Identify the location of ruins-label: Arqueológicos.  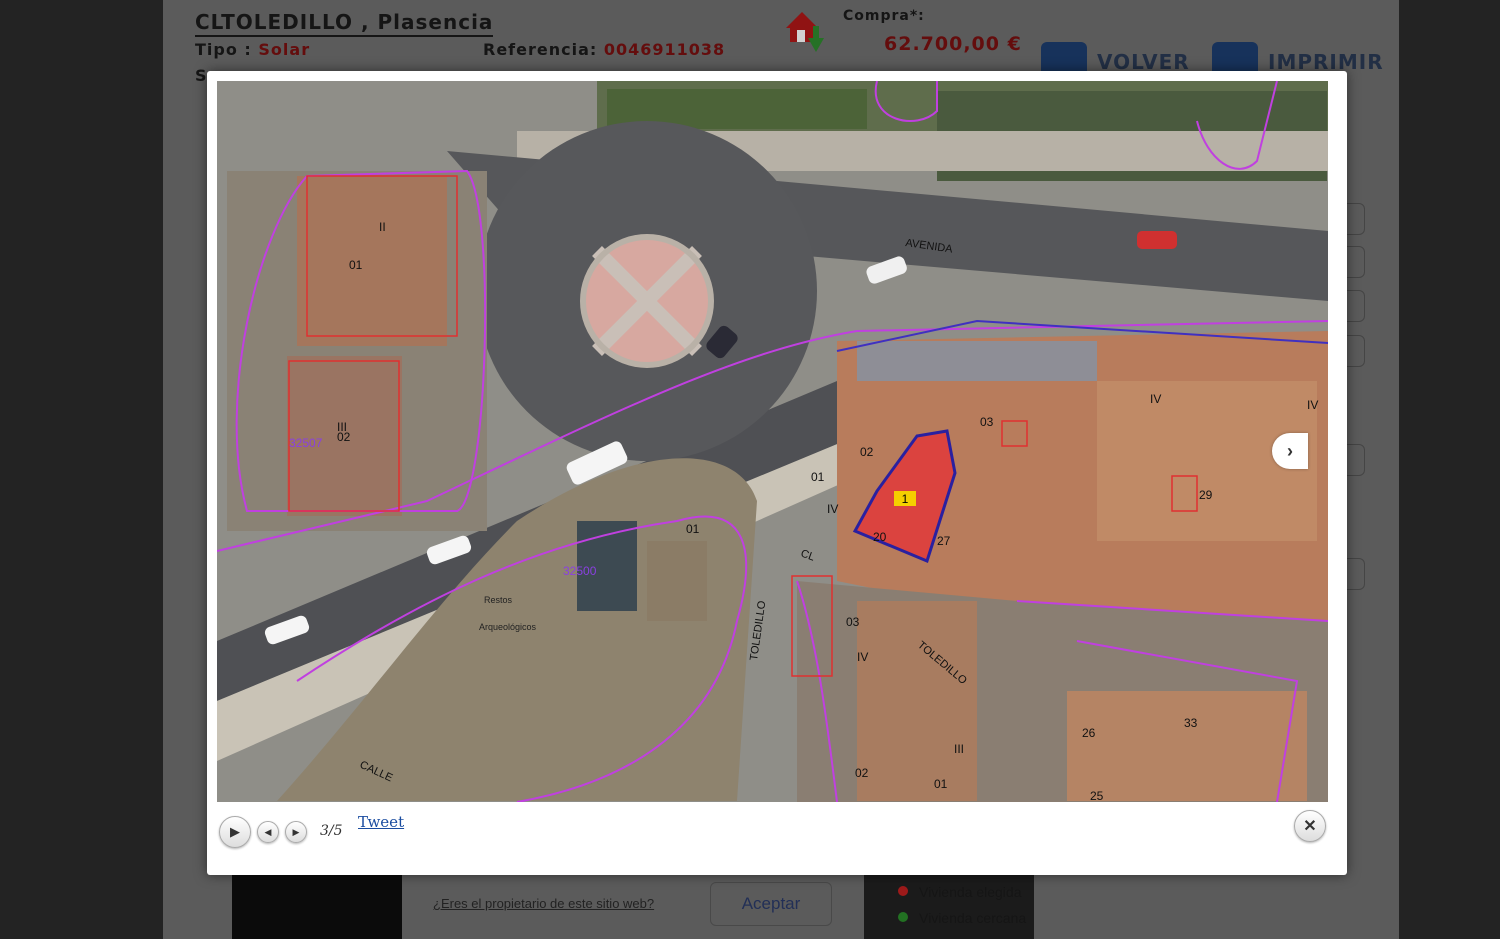
(508, 627).